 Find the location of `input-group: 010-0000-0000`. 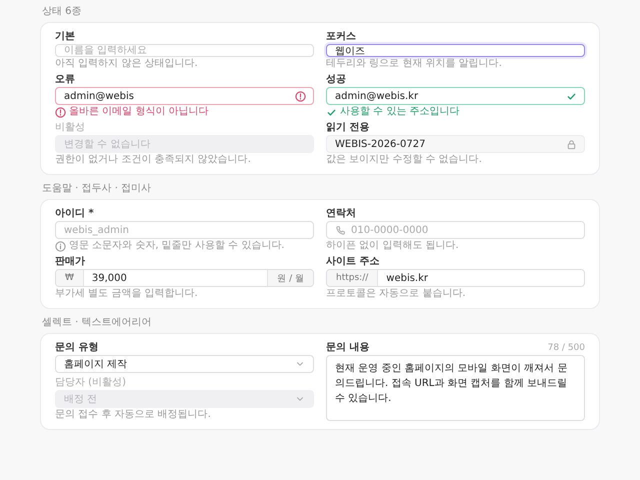

input-group: 010-0000-0000 is located at coordinates (455, 230).